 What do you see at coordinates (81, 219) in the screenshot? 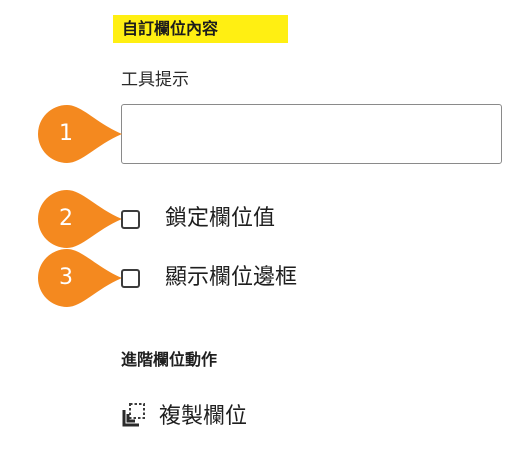
I see `callout-marker-2: 2` at bounding box center [81, 219].